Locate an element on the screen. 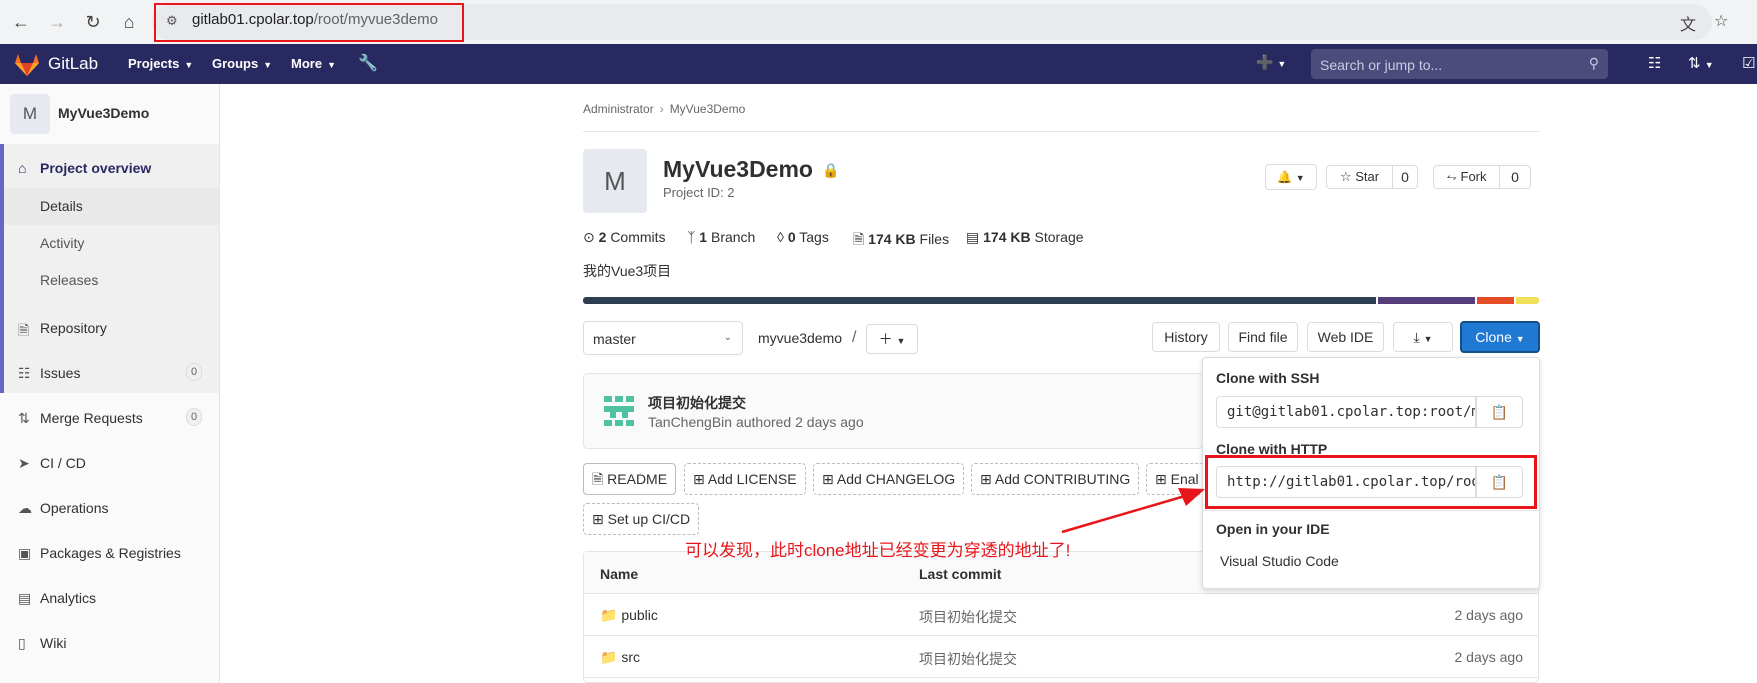  folder-name: 📁 src is located at coordinates (620, 657).